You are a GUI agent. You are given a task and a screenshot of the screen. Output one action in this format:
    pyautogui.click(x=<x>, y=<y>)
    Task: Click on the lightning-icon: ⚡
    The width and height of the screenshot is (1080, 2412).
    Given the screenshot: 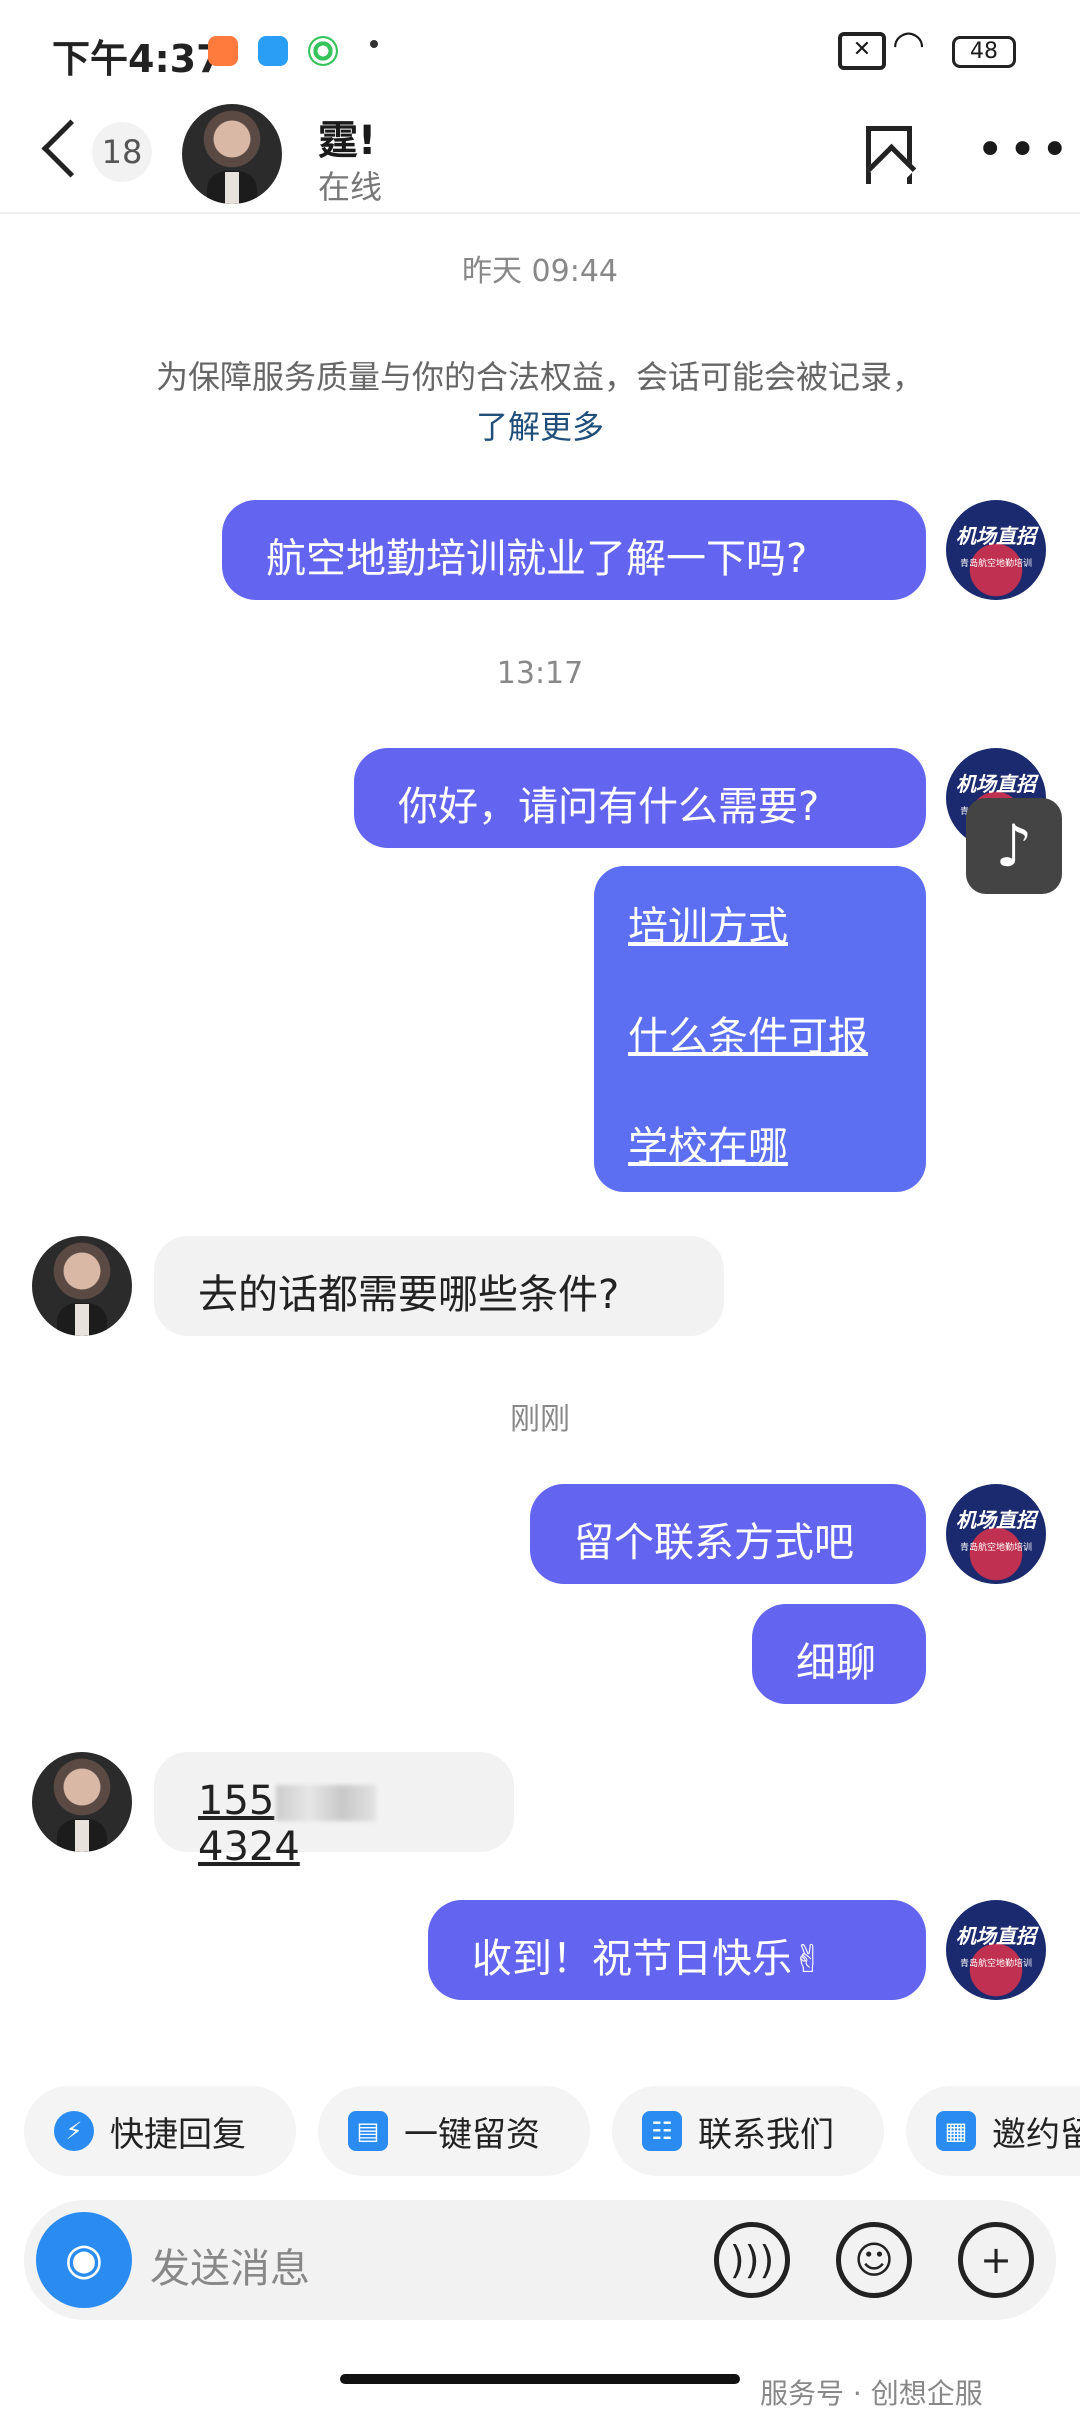 What is the action you would take?
    pyautogui.click(x=74, y=2131)
    